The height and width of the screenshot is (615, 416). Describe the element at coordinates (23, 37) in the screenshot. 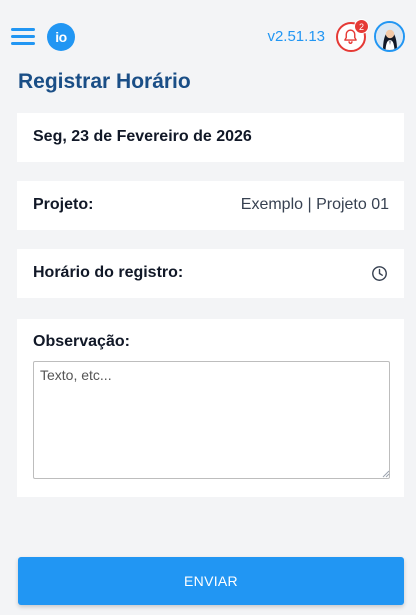

I see `hamburger-menu-icon` at that location.